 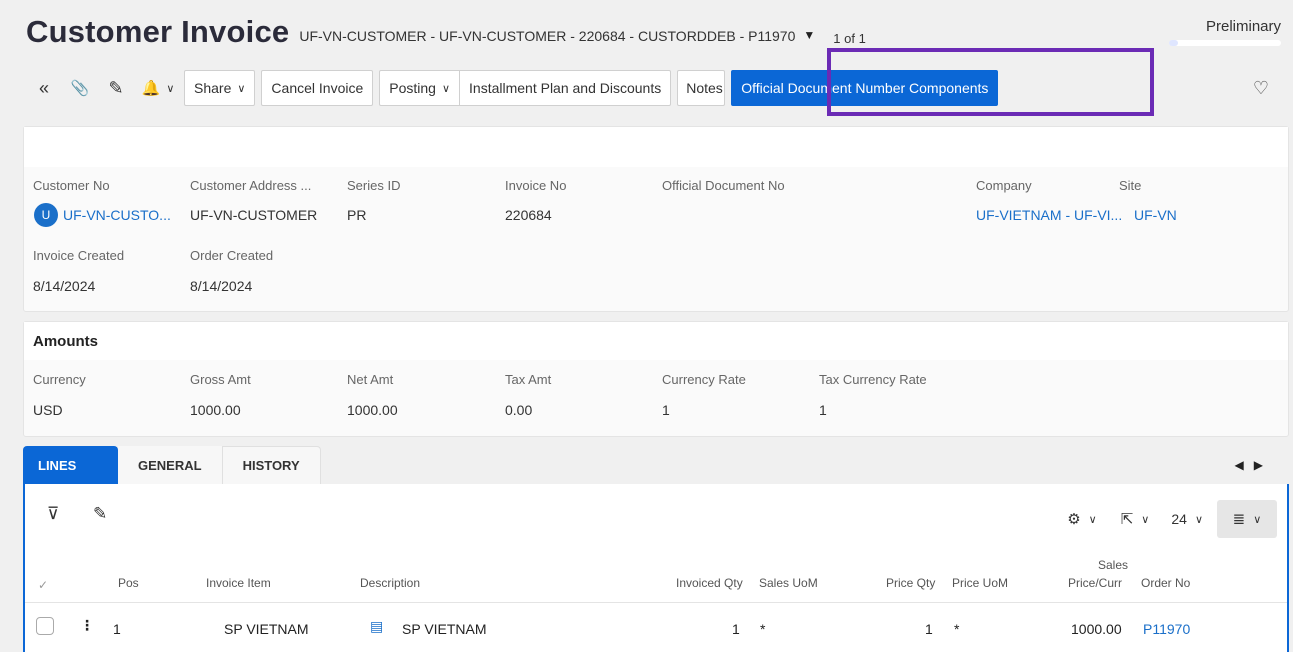 What do you see at coordinates (117, 629) in the screenshot?
I see `cell-pos: 1` at bounding box center [117, 629].